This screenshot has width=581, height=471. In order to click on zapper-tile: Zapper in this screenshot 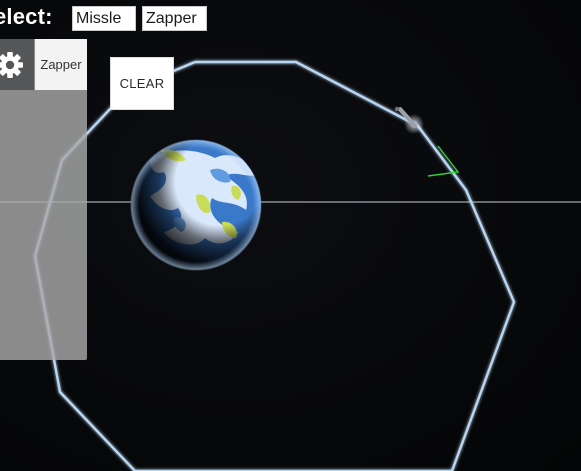, I will do `click(61, 64)`.